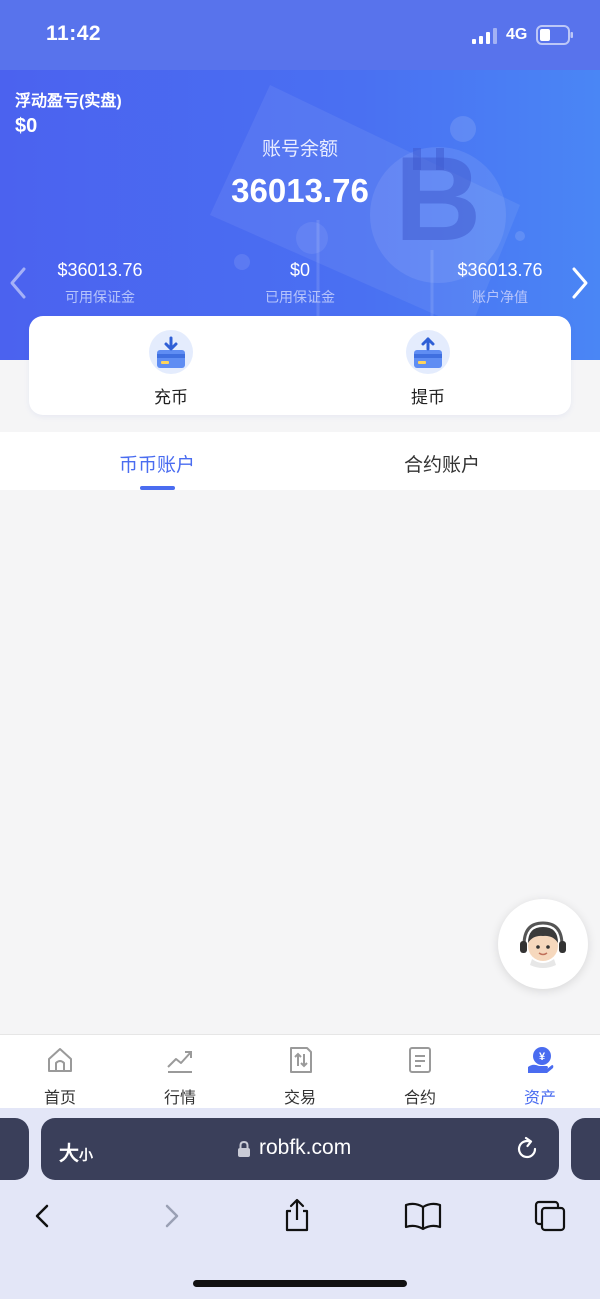 The height and width of the screenshot is (1299, 600). Describe the element at coordinates (585, 1149) in the screenshot. I see `next-tab-preview` at that location.